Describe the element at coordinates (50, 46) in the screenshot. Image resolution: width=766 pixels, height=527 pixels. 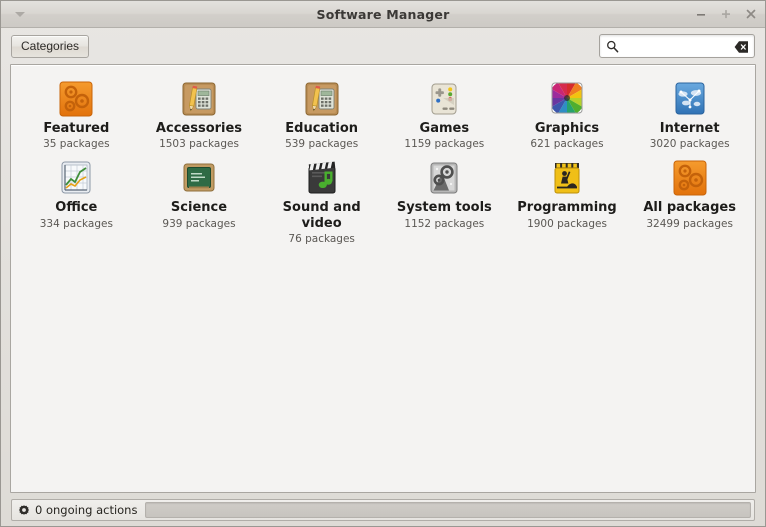
I see `categories-button: Categories` at that location.